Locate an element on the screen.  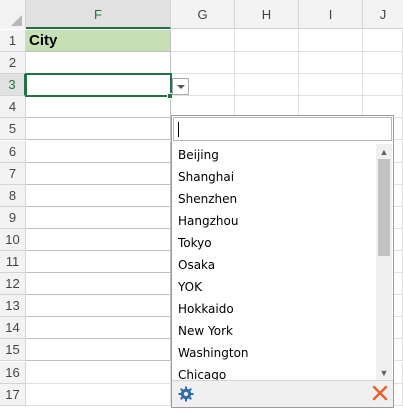
list-item: Osaka is located at coordinates (274, 265).